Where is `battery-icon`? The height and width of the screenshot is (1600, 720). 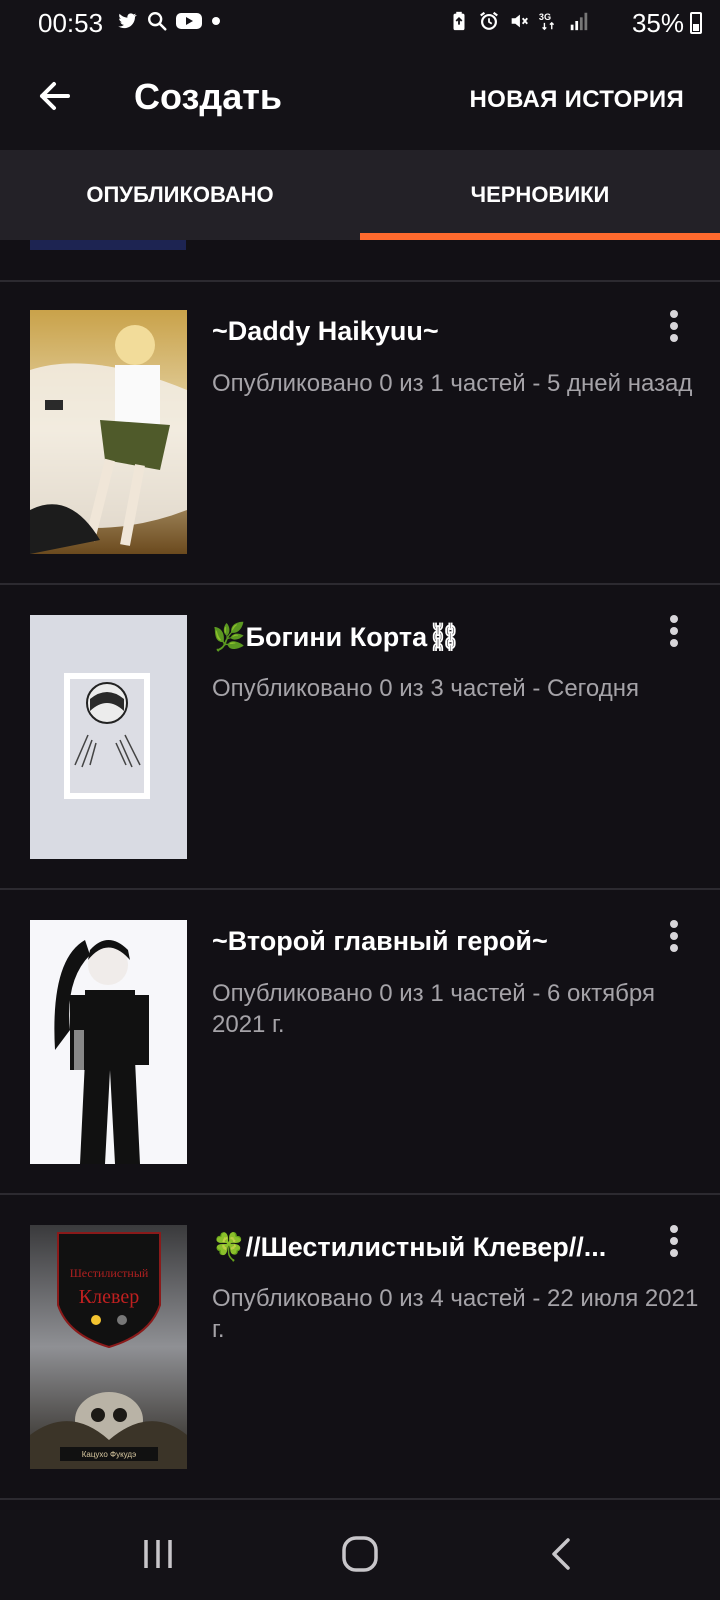 battery-icon is located at coordinates (696, 23).